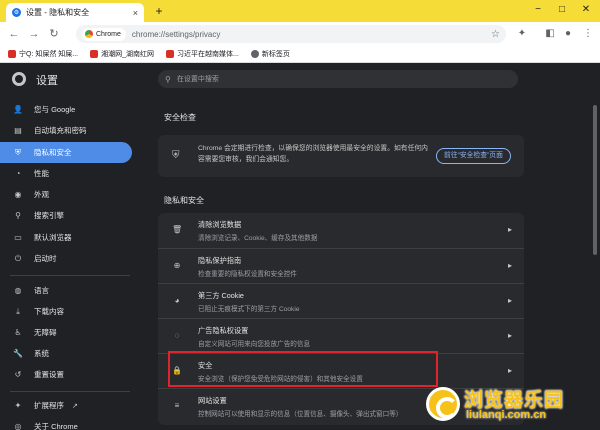 This screenshot has height=430, width=600. What do you see at coordinates (54, 34) in the screenshot?
I see `reload-icon: ↻` at bounding box center [54, 34].